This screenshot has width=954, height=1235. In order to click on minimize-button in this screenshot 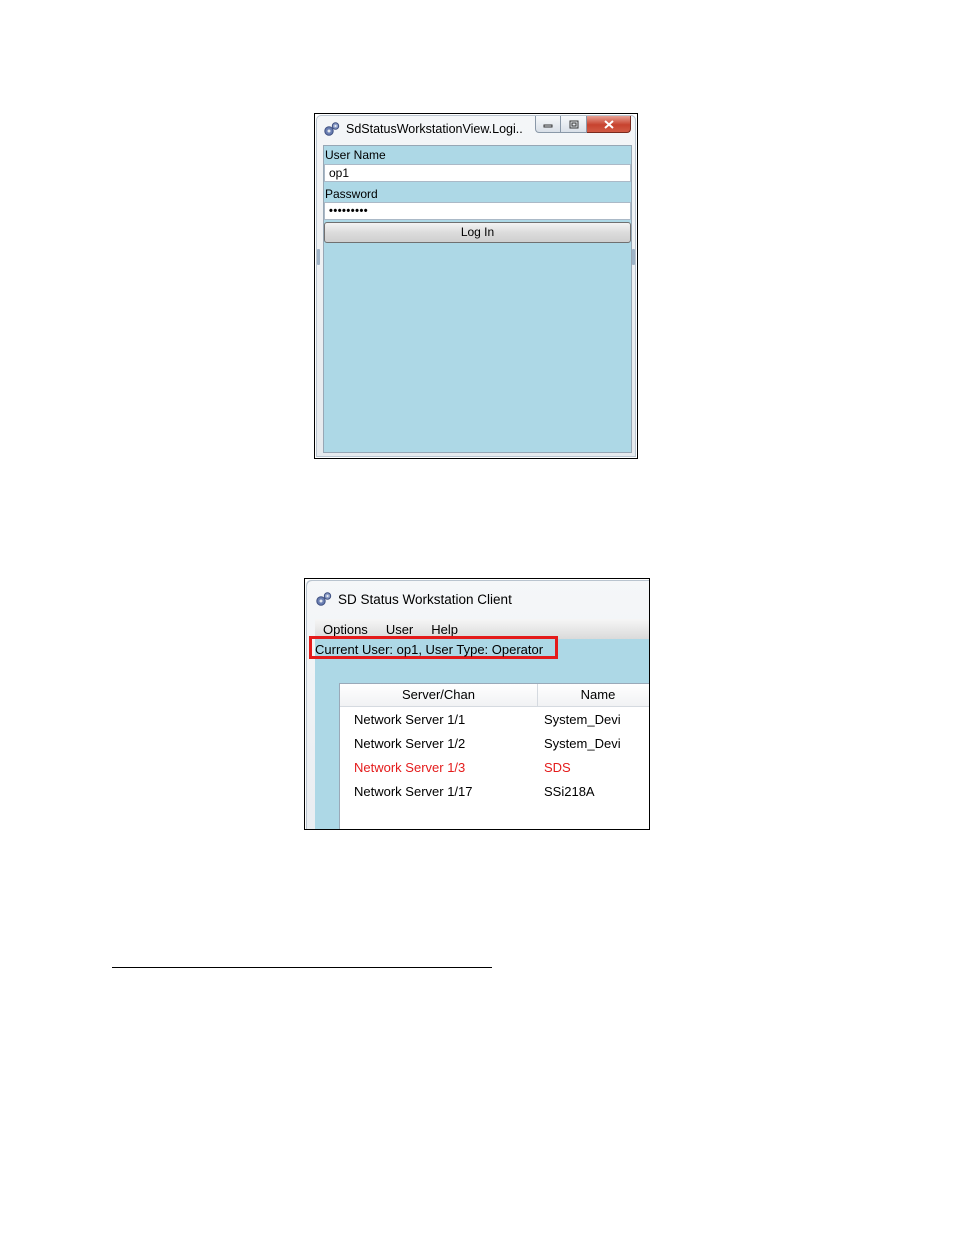, I will do `click(548, 124)`.